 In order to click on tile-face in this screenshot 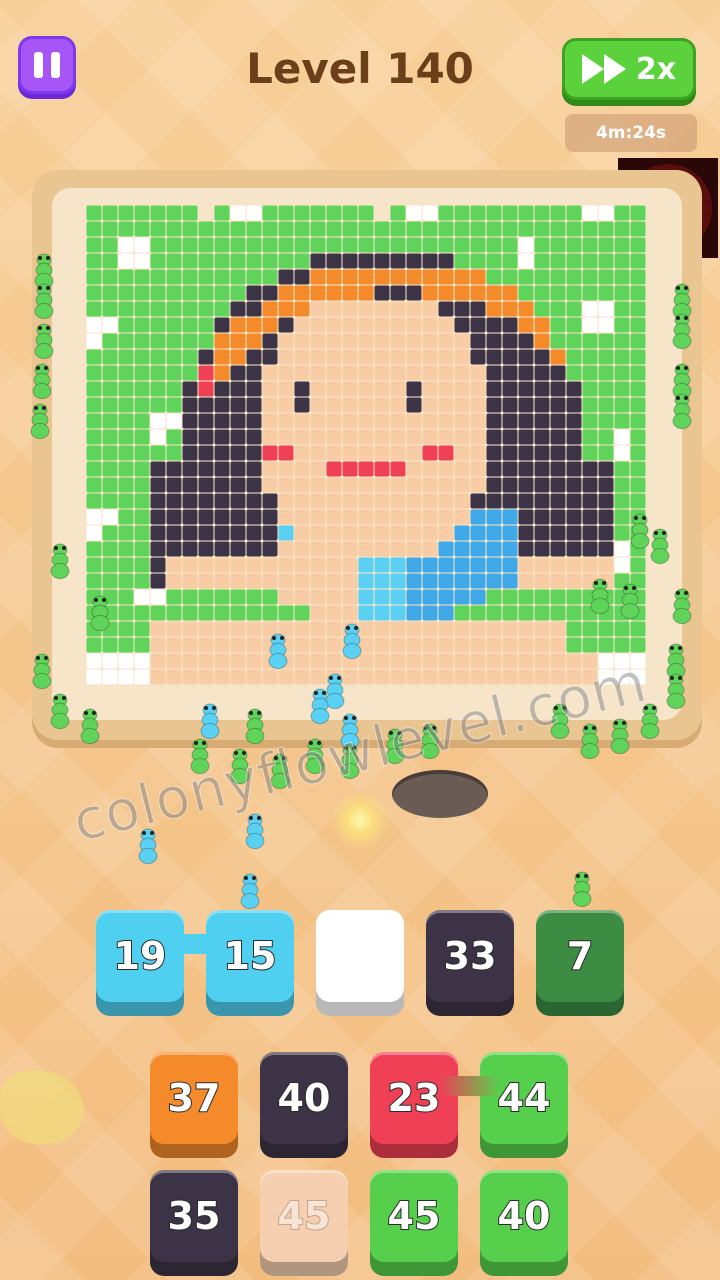, I will do `click(360, 956)`.